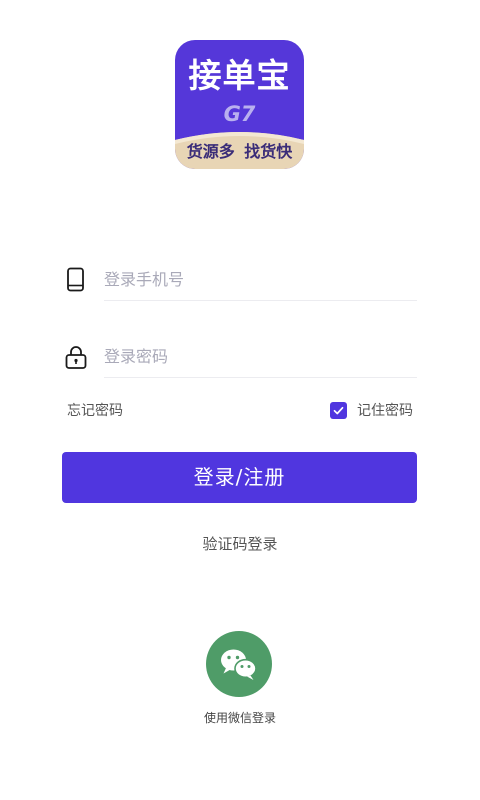 The width and height of the screenshot is (480, 800). I want to click on phone-field-row, so click(239, 282).